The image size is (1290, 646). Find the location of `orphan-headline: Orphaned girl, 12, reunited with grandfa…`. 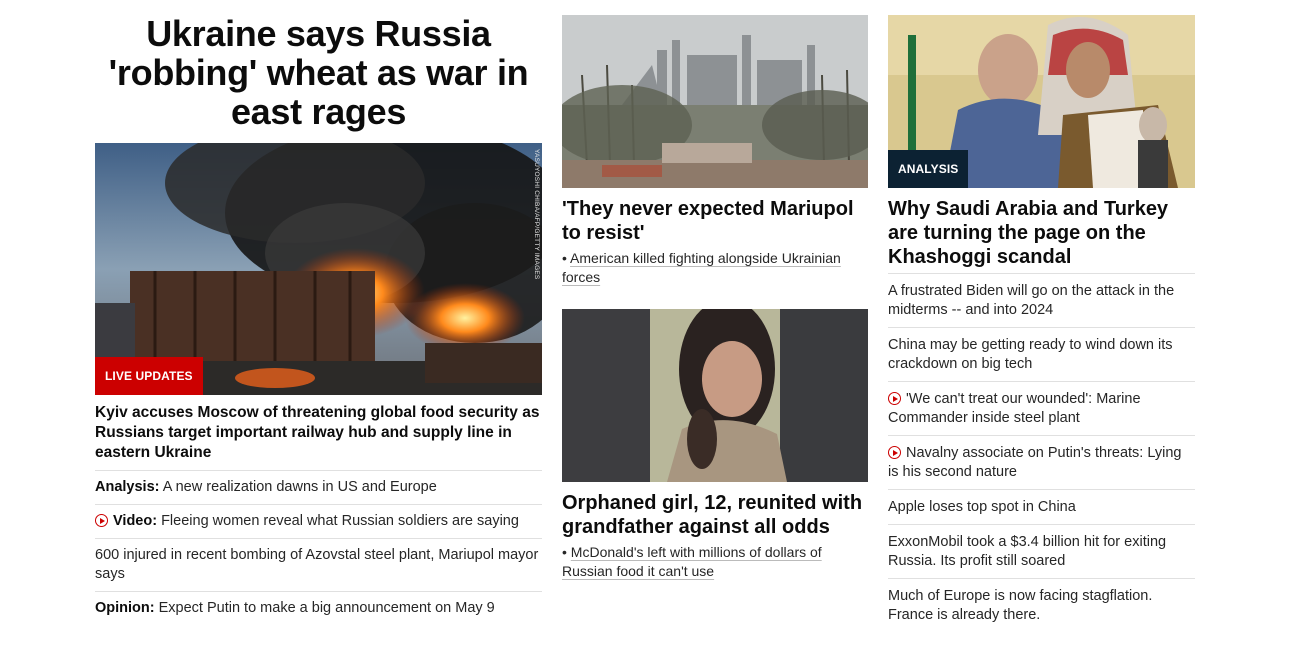

orphan-headline: Orphaned girl, 12, reunited with grandfa… is located at coordinates (715, 515).